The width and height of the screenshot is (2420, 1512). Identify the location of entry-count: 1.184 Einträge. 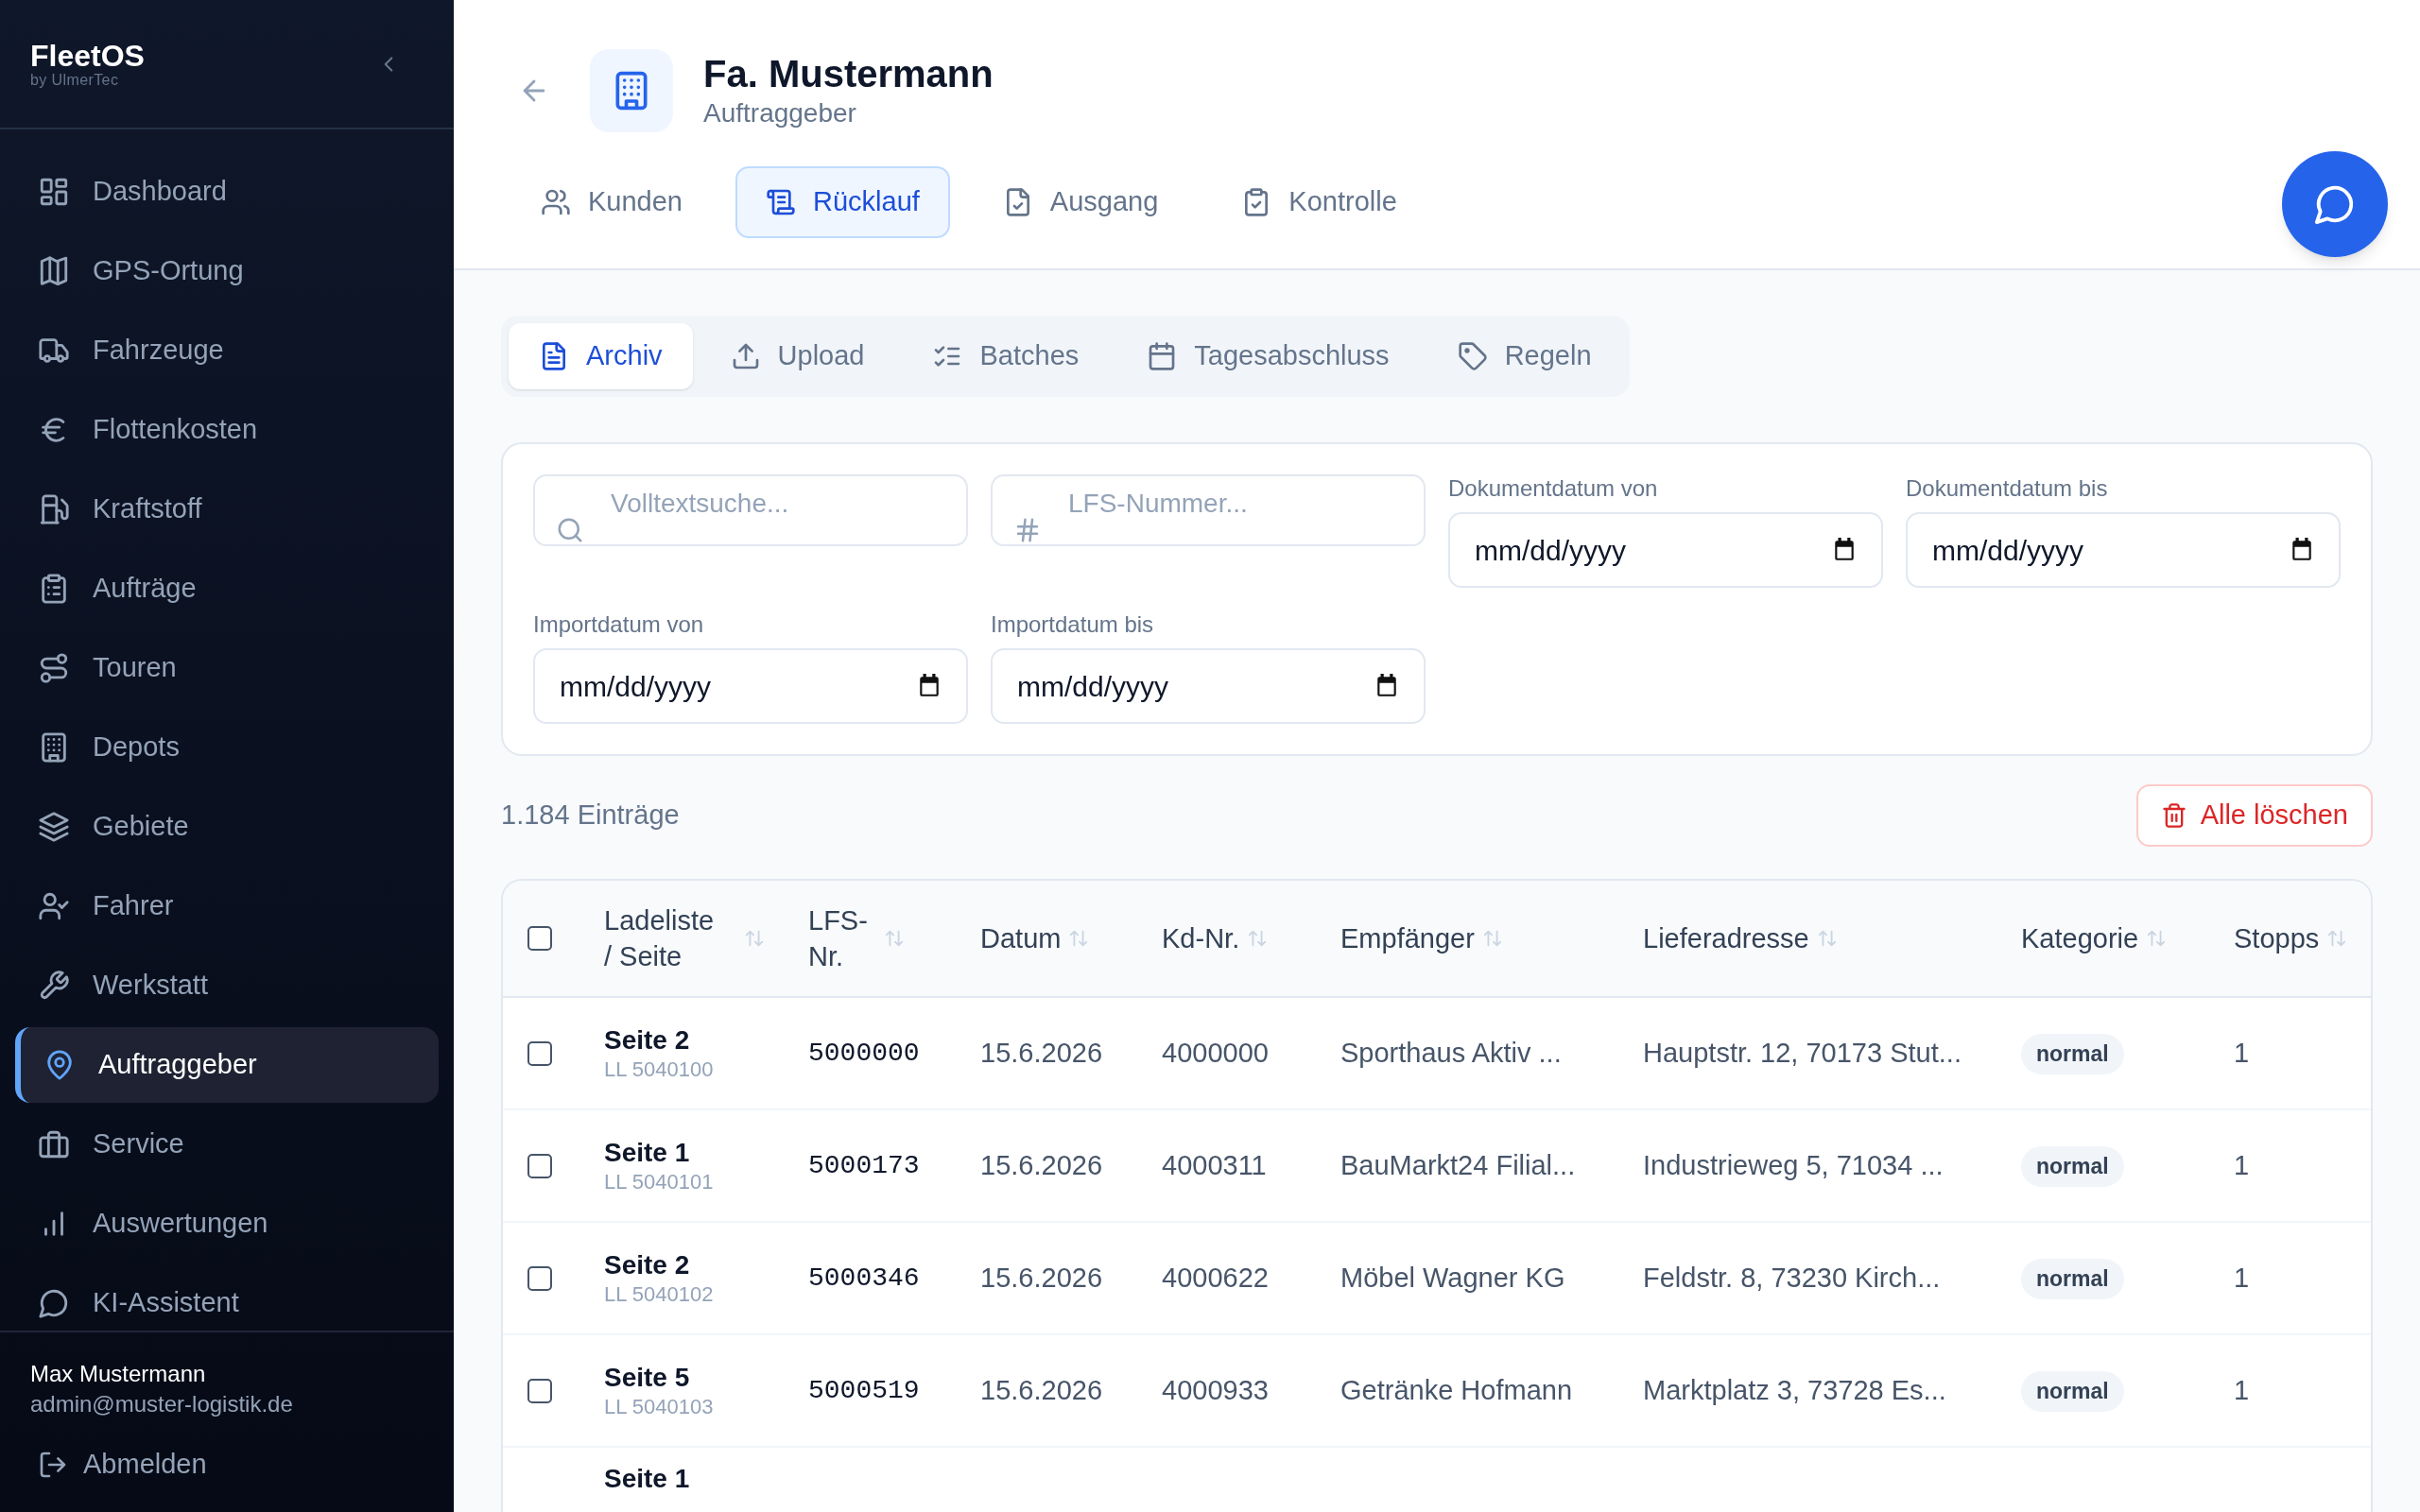
(590, 816).